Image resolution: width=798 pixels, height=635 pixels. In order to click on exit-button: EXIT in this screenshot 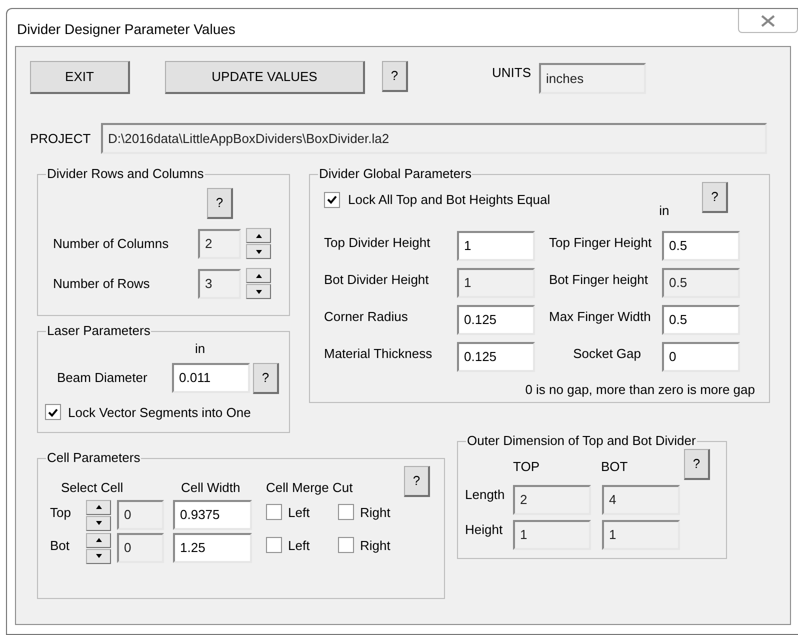, I will do `click(80, 77)`.